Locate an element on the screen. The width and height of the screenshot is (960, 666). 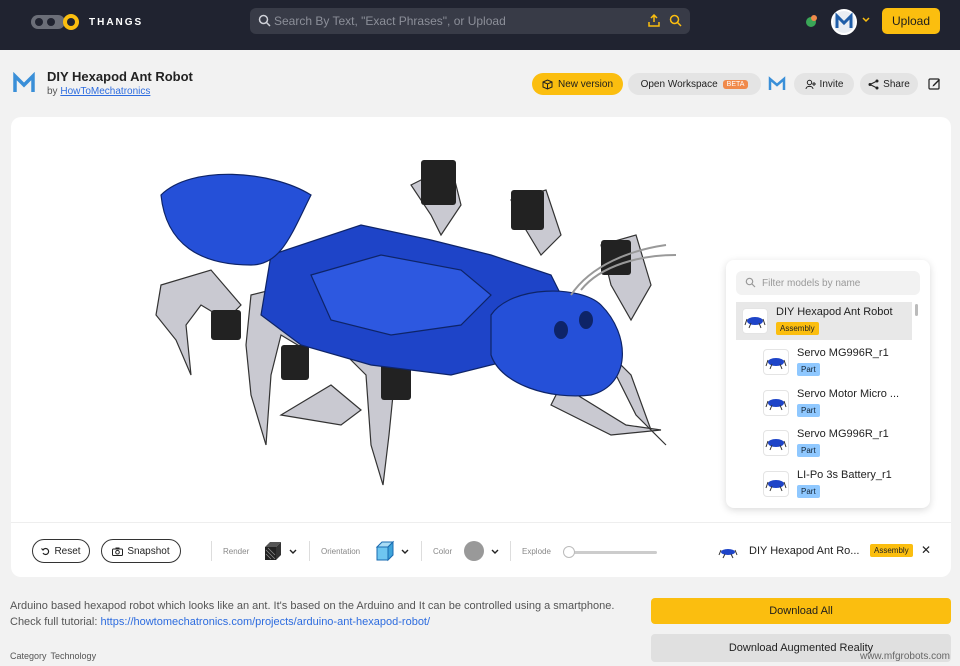
search-submit-icon is located at coordinates (675, 20).